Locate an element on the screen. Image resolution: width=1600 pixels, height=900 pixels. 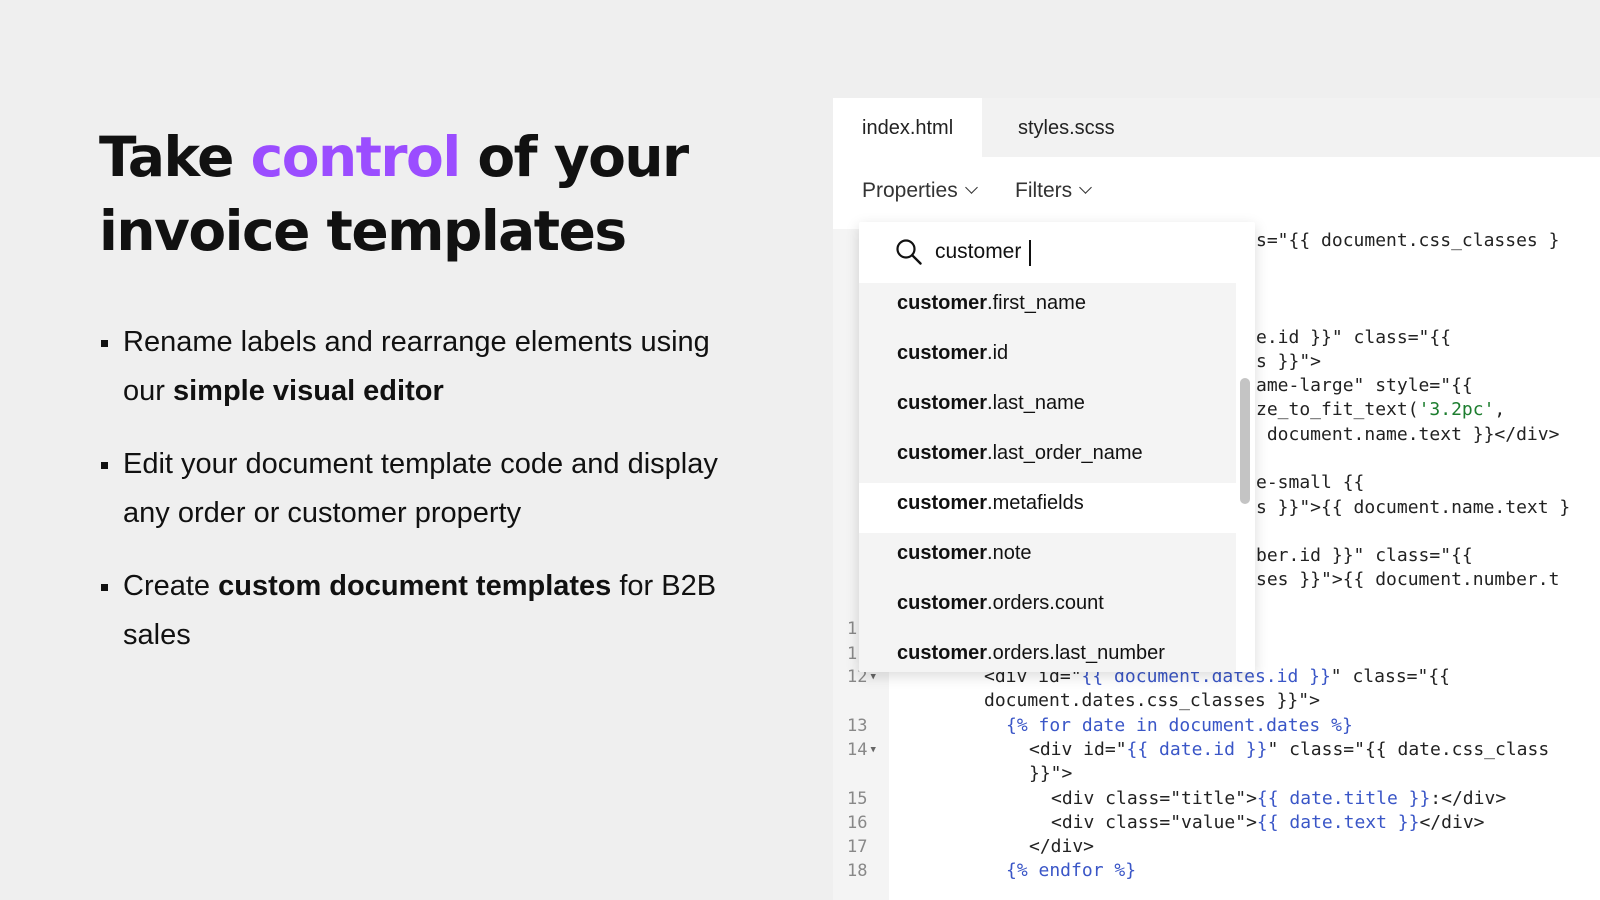
property-search-input is located at coordinates (1075, 252).